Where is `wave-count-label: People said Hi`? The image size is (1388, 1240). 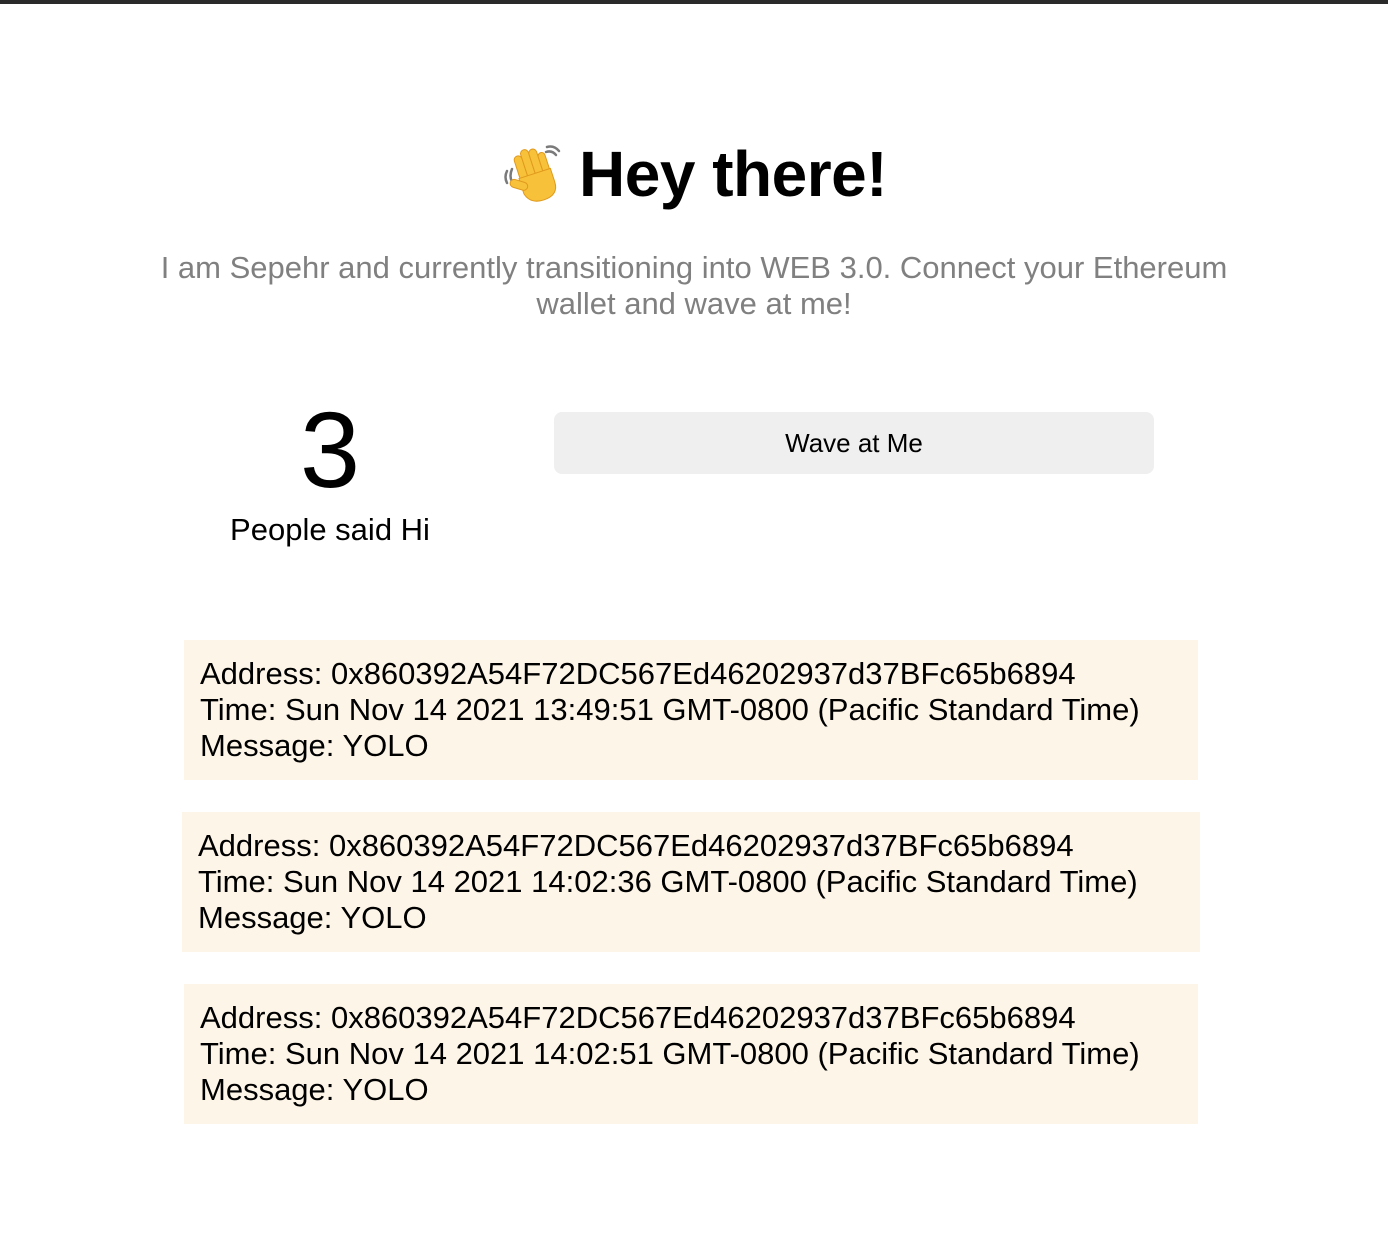
wave-count-label: People said Hi is located at coordinates (330, 529).